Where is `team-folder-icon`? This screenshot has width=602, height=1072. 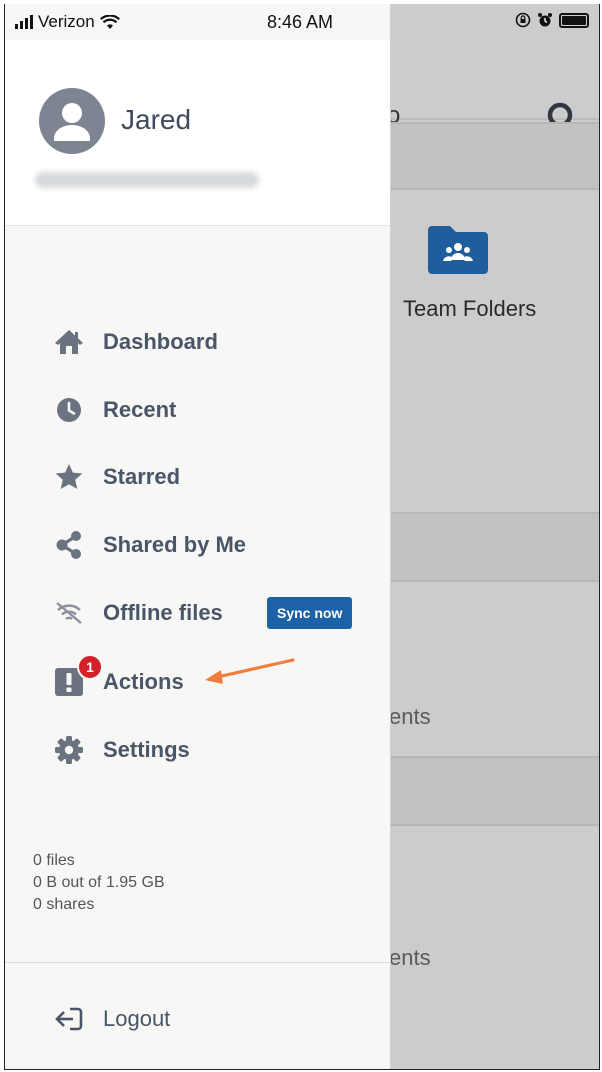 team-folder-icon is located at coordinates (458, 249).